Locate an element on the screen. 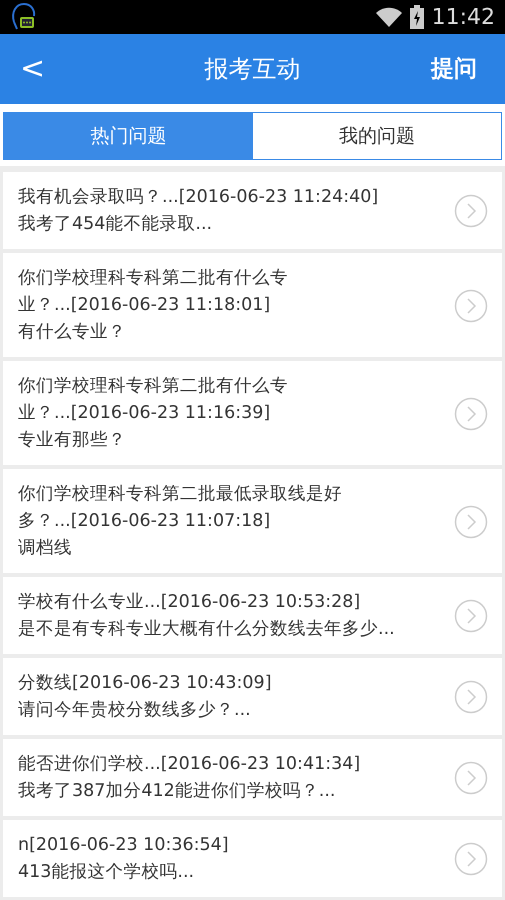  question-title: 学校有什么专业...[2016-06-23 10:53:28] is located at coordinates (190, 602).